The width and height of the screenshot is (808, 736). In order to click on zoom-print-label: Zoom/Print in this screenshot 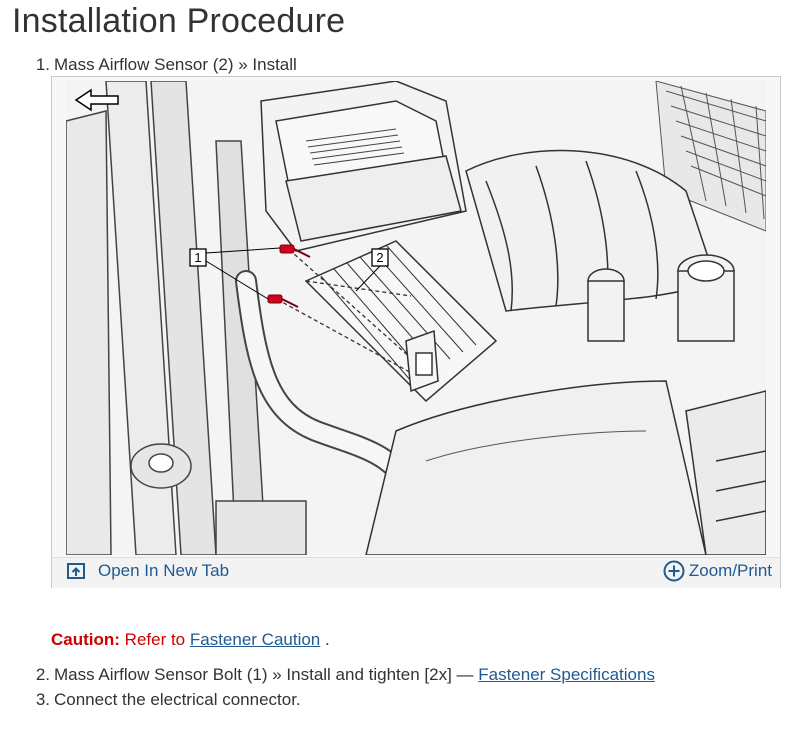, I will do `click(730, 570)`.